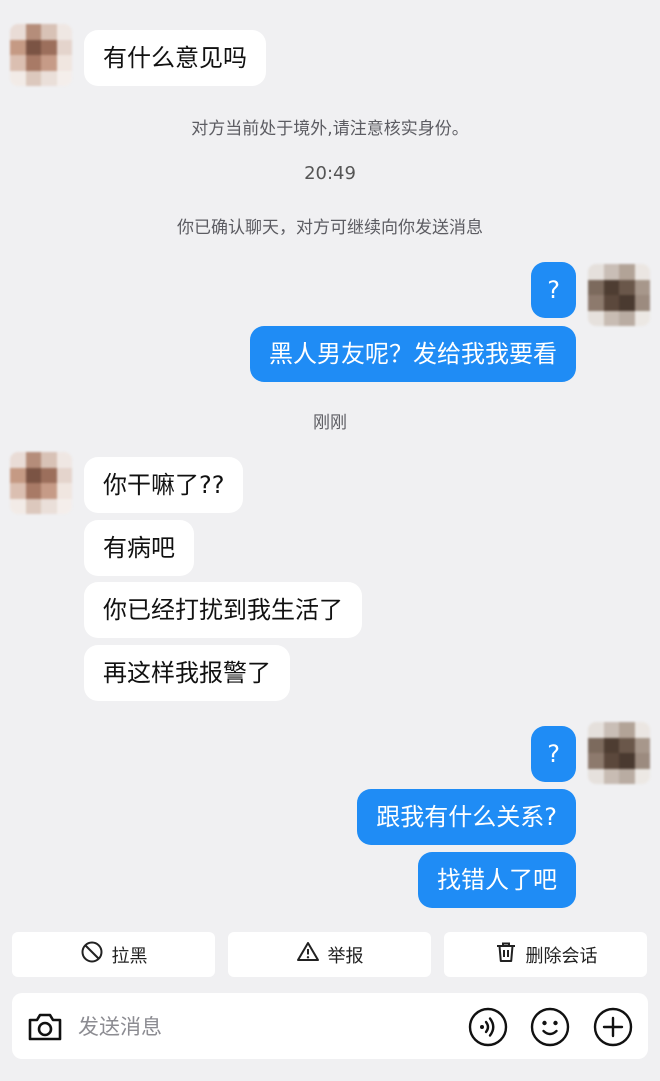  Describe the element at coordinates (164, 485) in the screenshot. I see `message-incoming: 你干嘛了??` at that location.